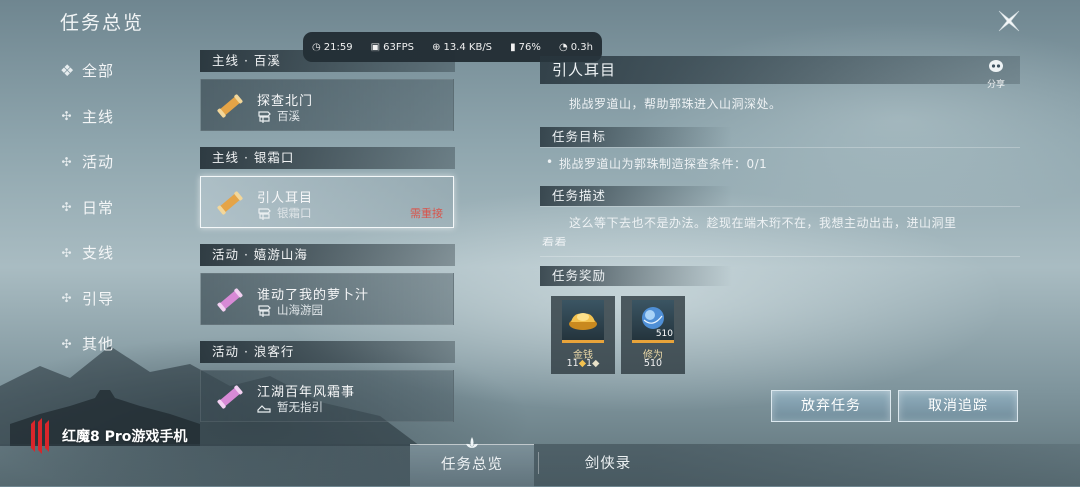  What do you see at coordinates (996, 74) in the screenshot?
I see `share-button: 分享` at bounding box center [996, 74].